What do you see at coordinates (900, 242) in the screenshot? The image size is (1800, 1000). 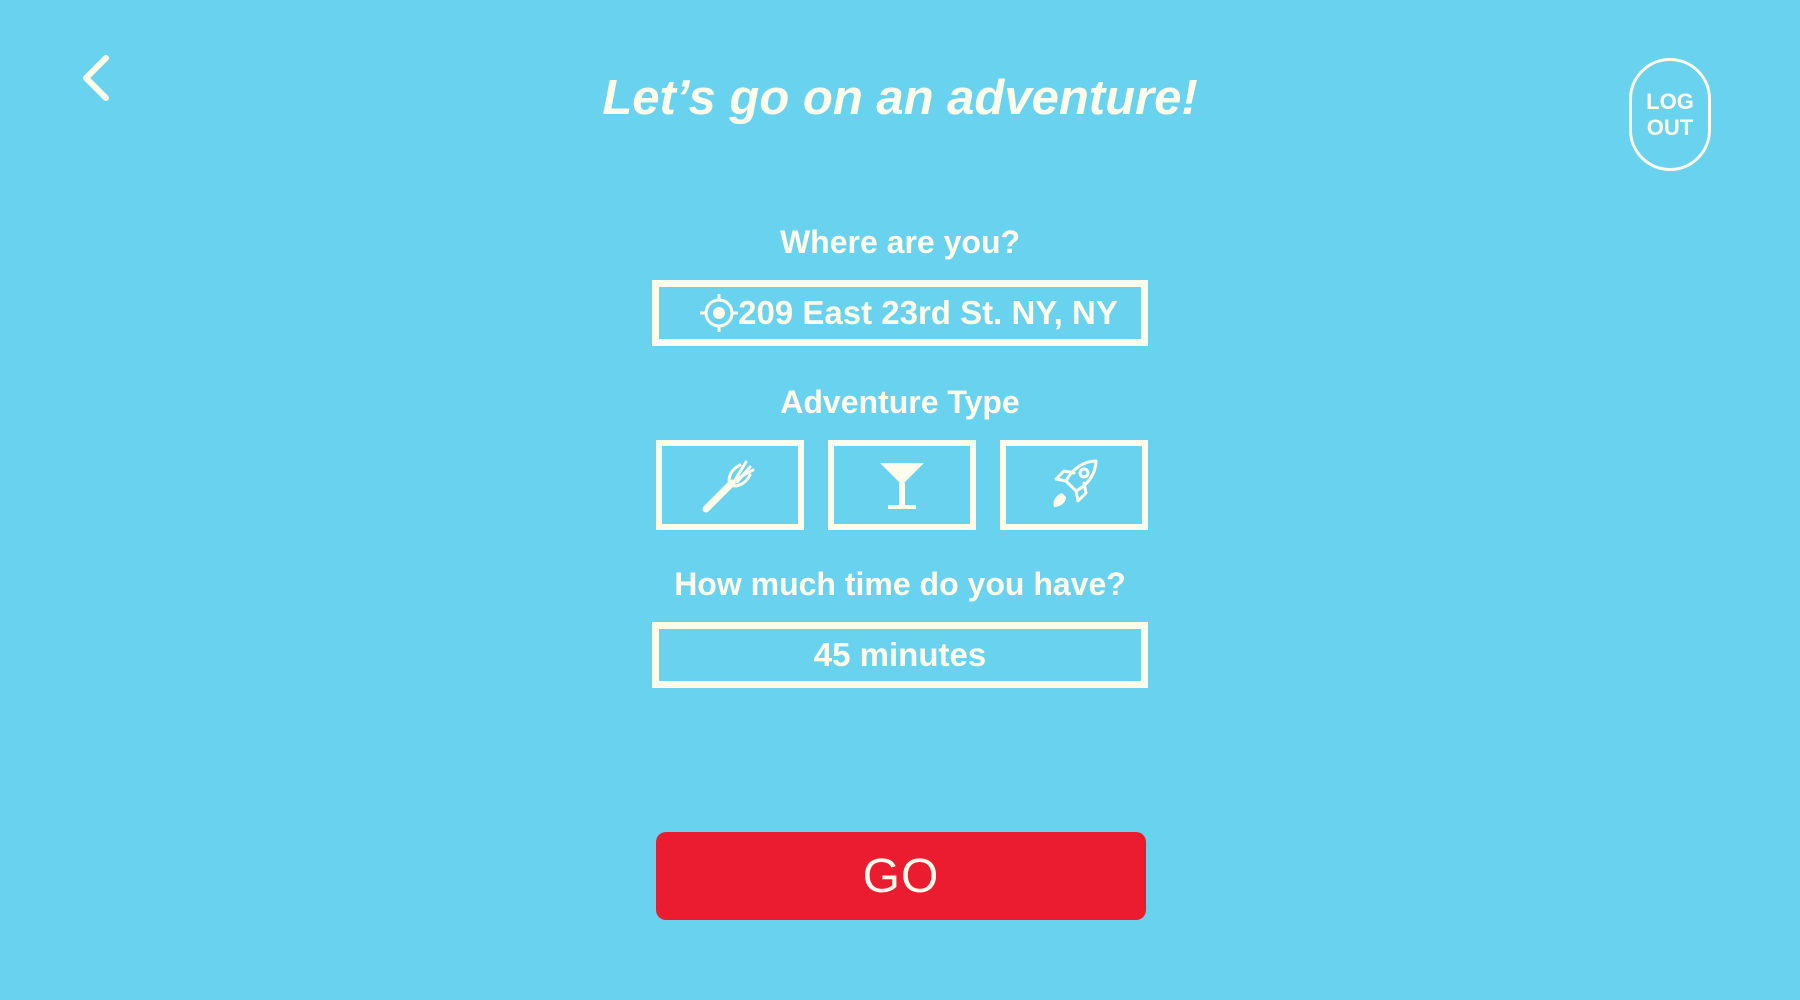 I see `location-label: Where are you?` at bounding box center [900, 242].